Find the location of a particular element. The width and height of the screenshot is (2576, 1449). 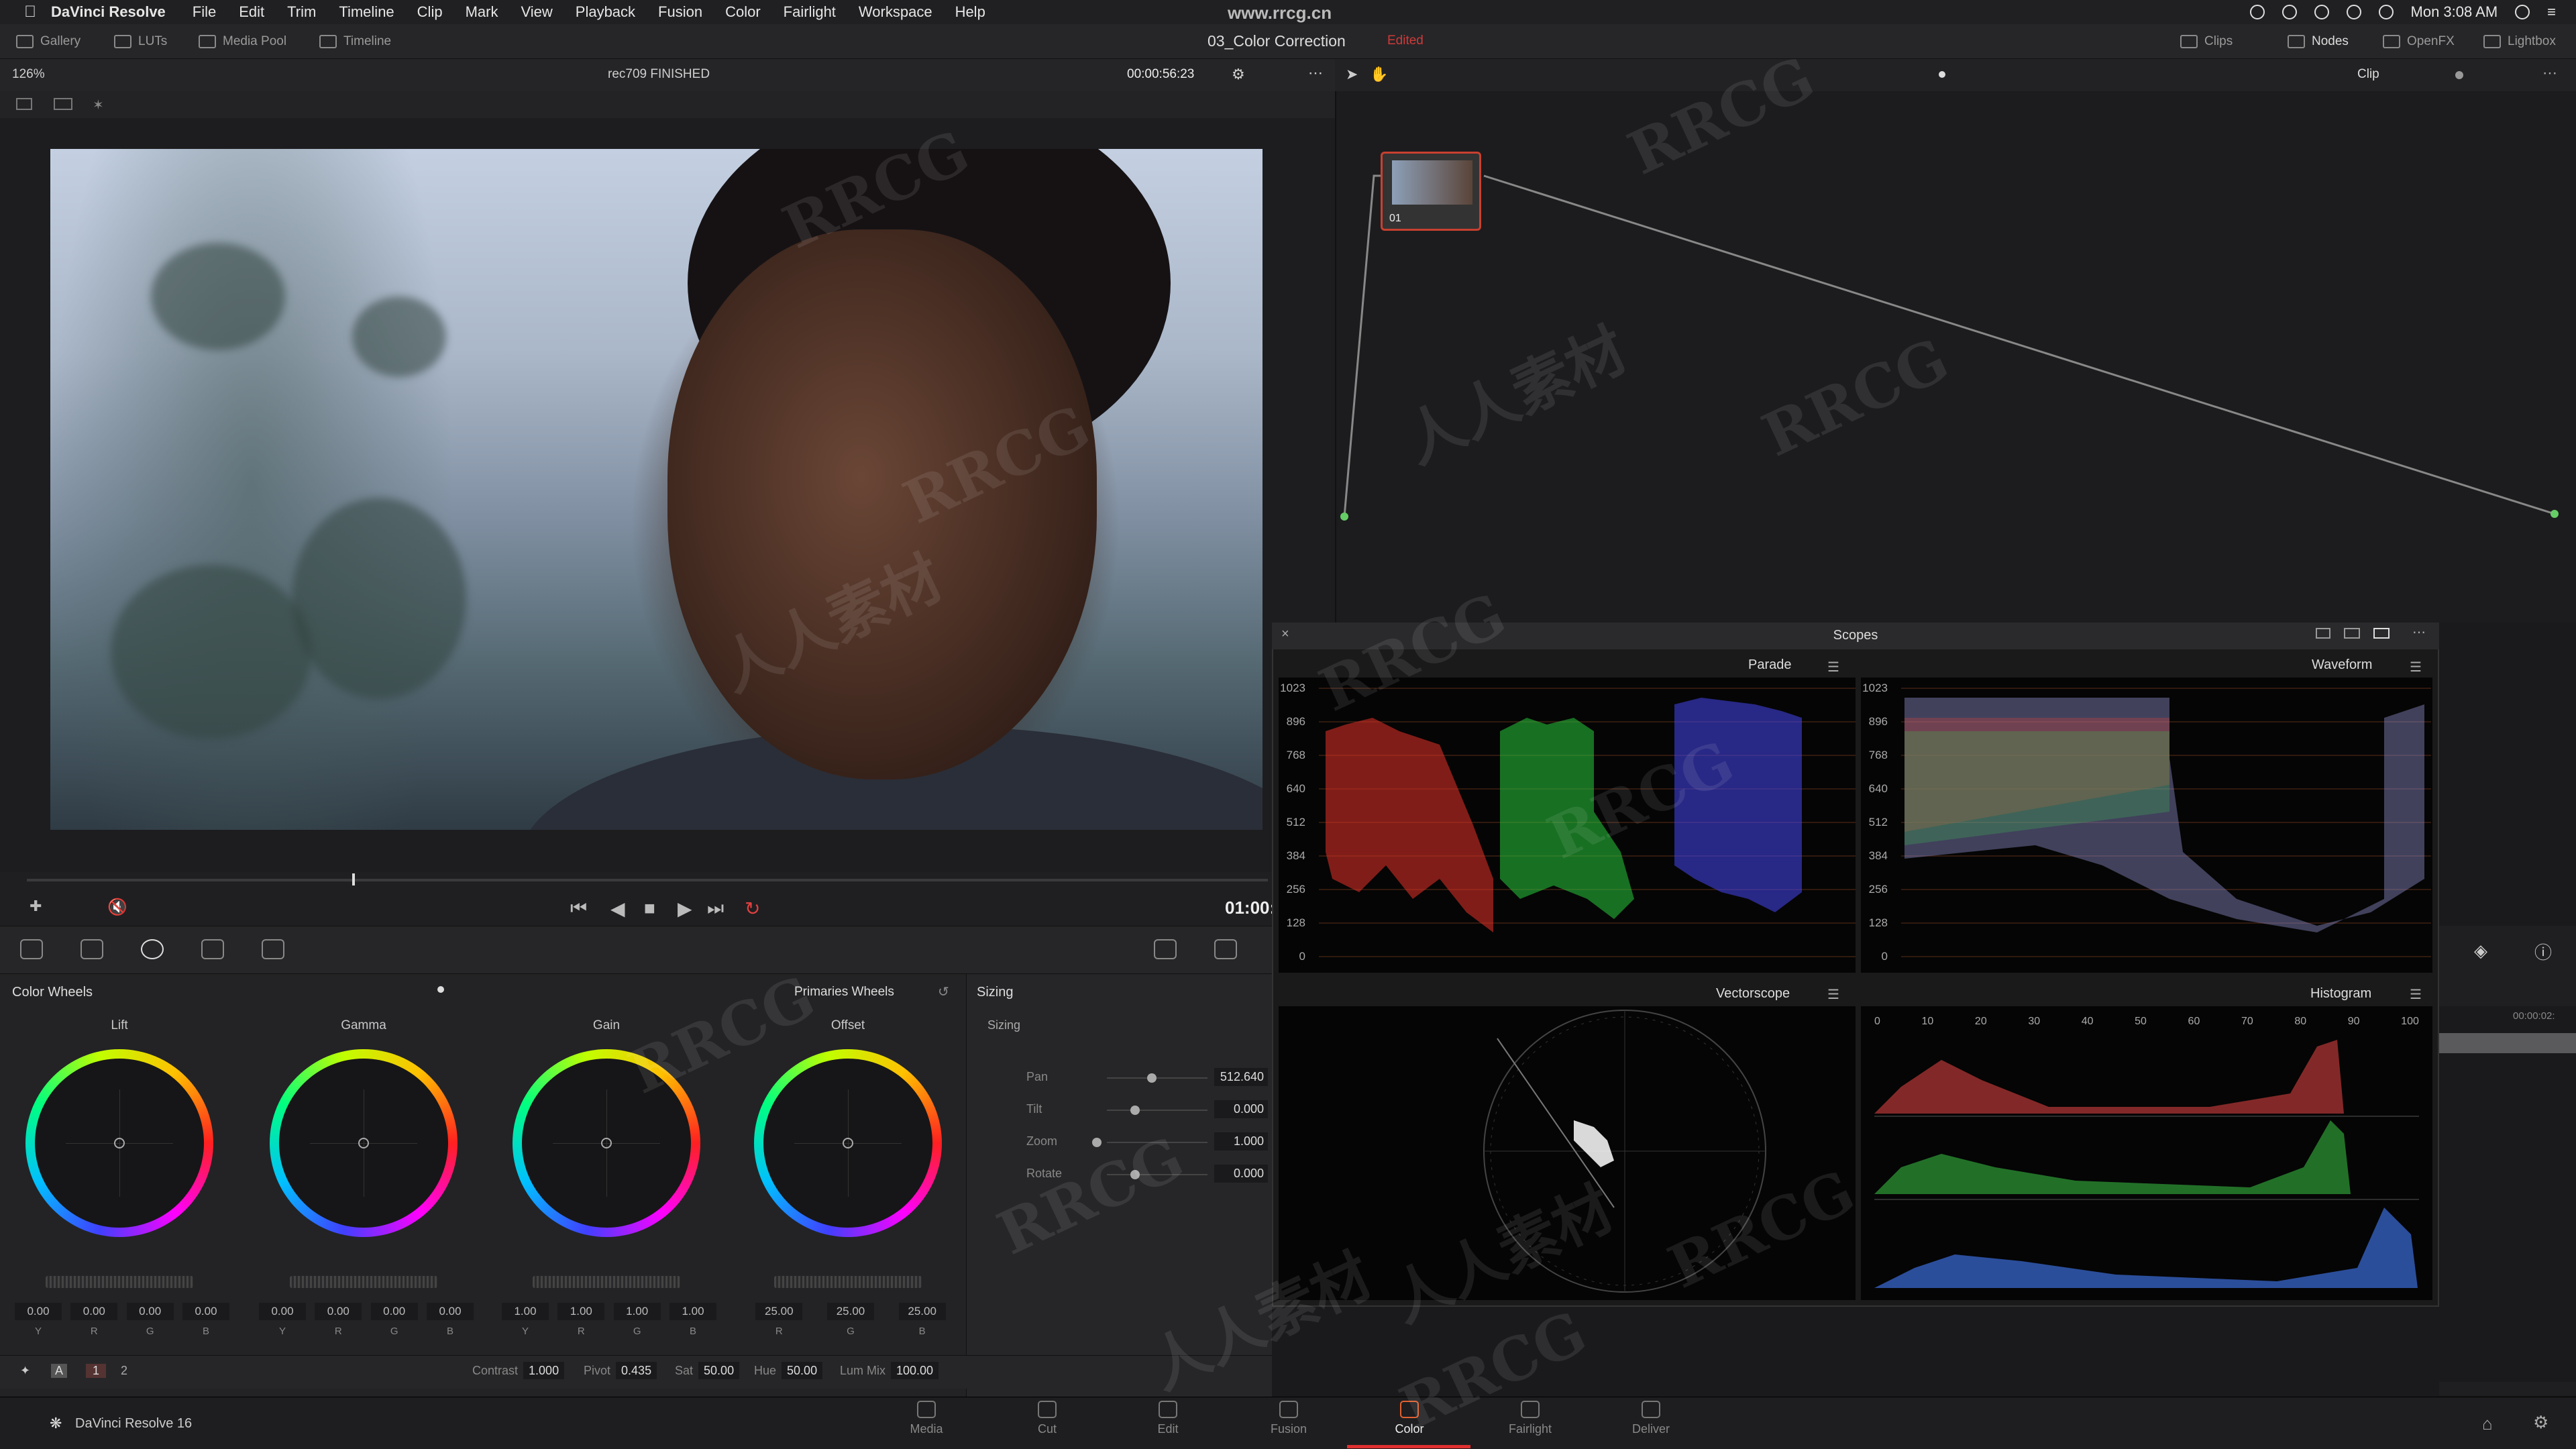

tilt-row: Tilt 0.000 is located at coordinates (1140, 1110).